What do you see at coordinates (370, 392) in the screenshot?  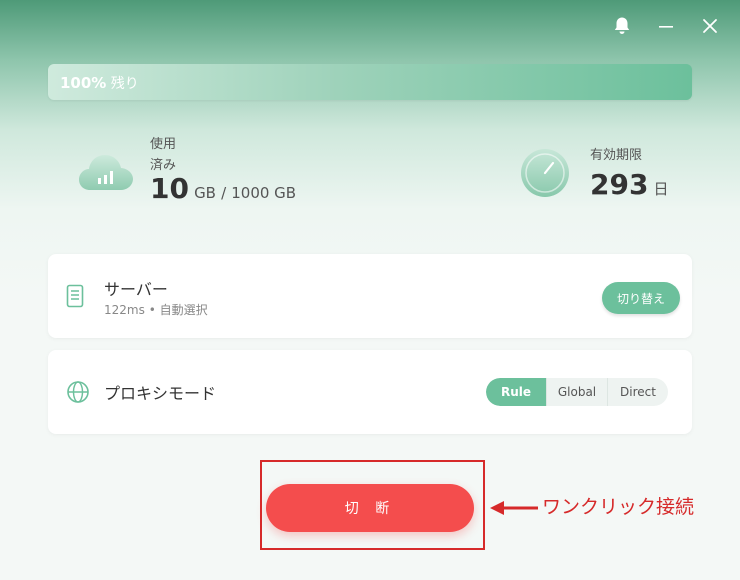 I see `proxy-mode-card: プロキシモード Rule Global Direct` at bounding box center [370, 392].